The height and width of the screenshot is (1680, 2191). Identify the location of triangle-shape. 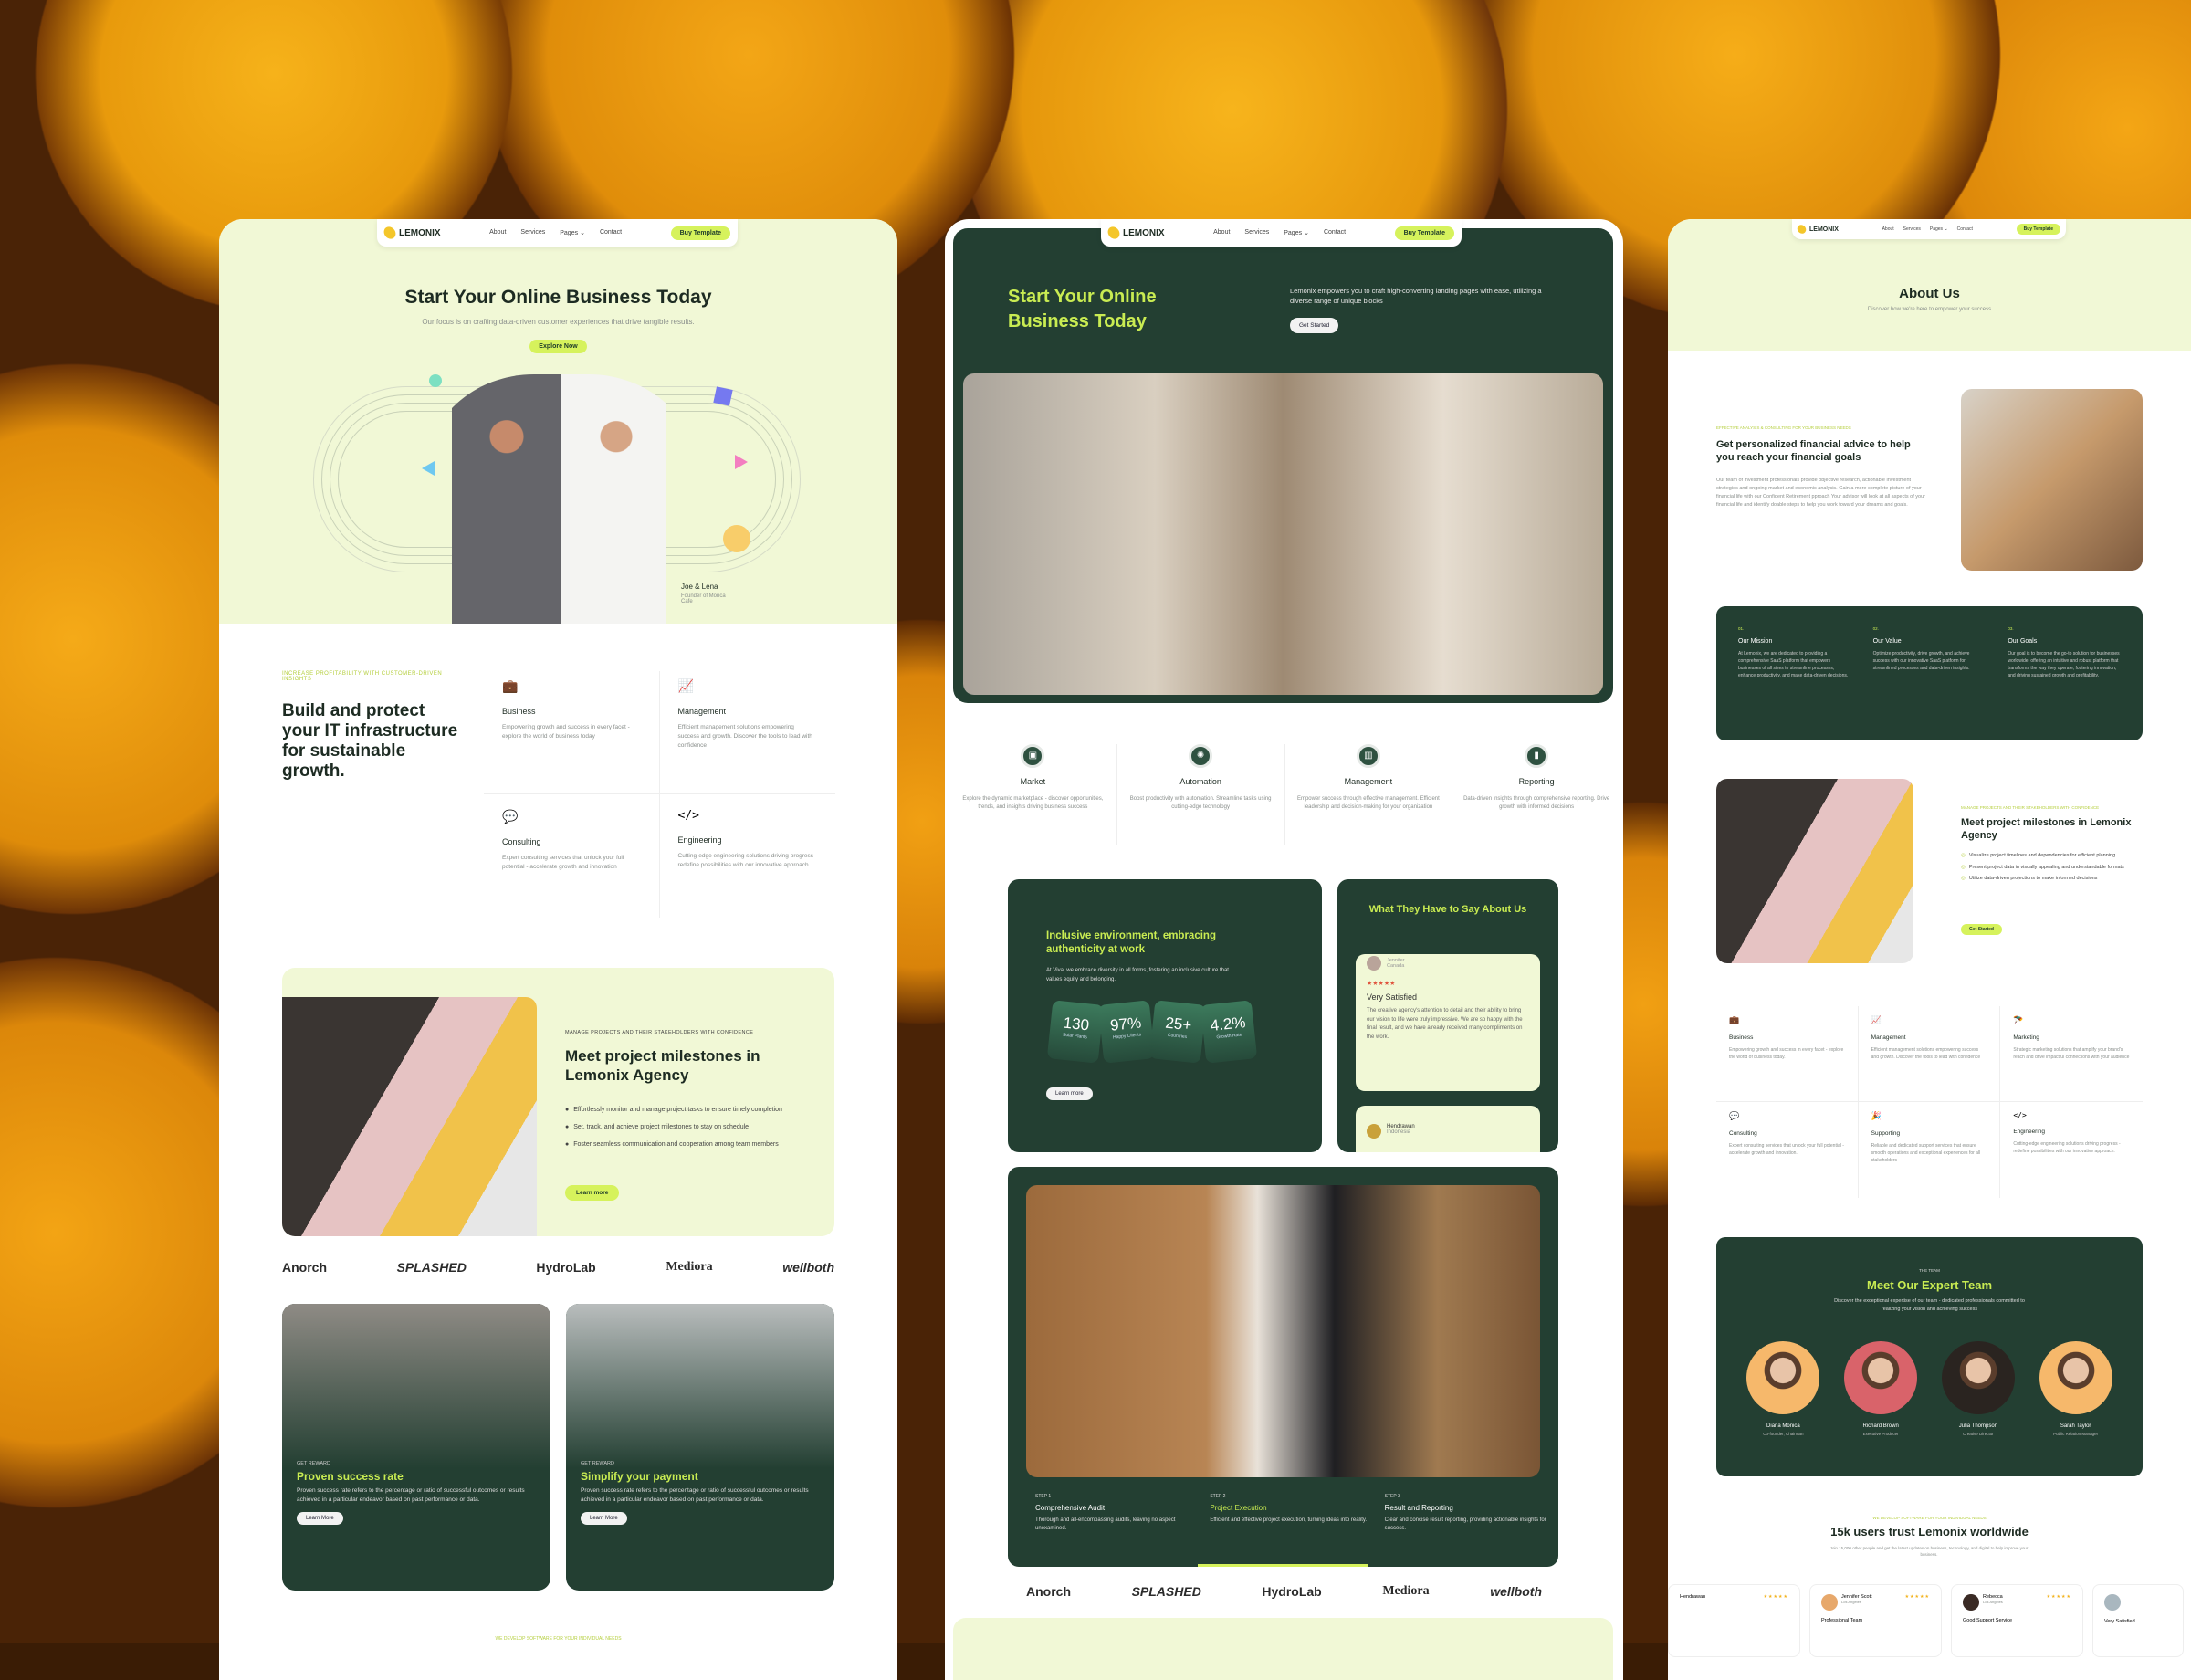
(741, 462).